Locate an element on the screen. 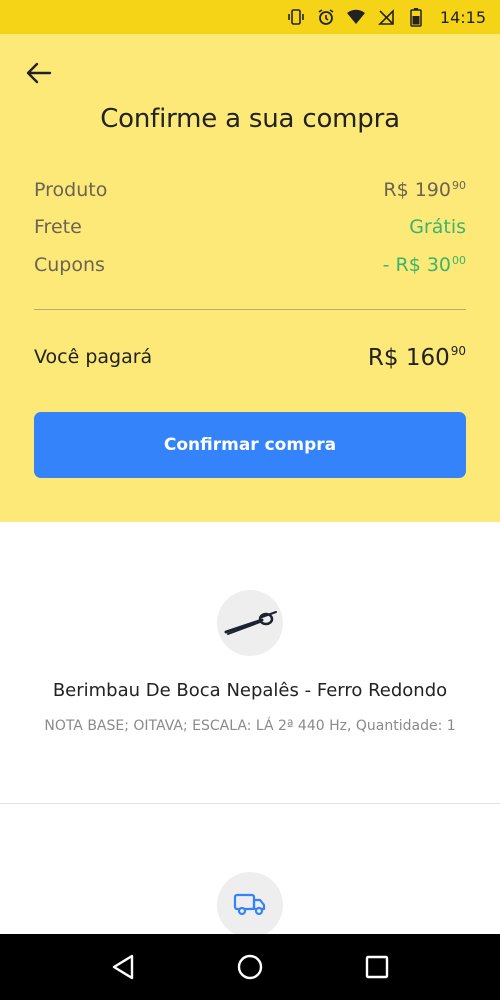 This screenshot has height=1000, width=500. total-row: Você pagará R$ 16090 is located at coordinates (250, 357).